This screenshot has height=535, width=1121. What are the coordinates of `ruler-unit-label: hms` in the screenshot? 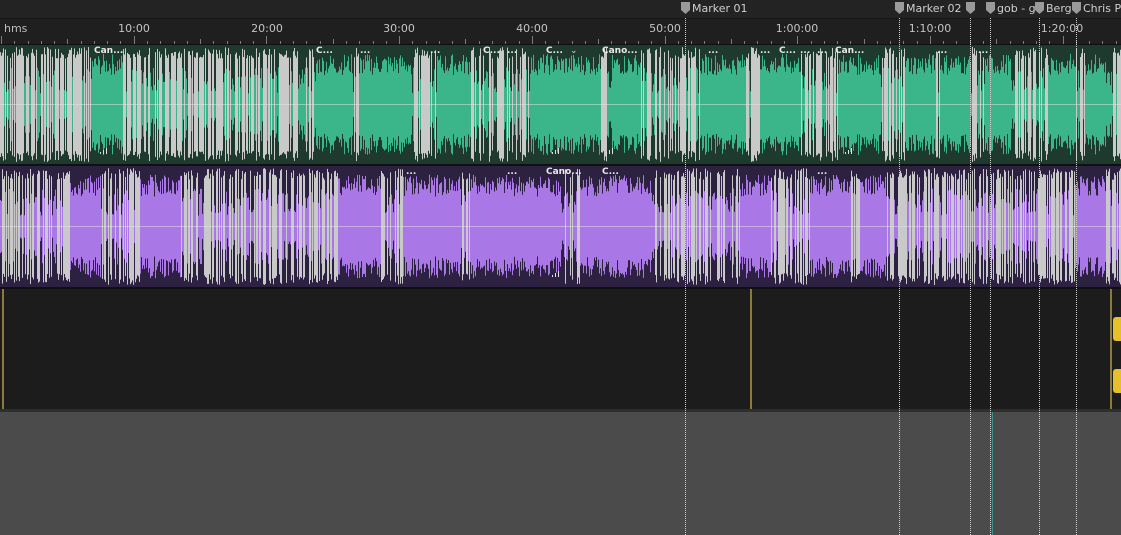 It's located at (16, 28).